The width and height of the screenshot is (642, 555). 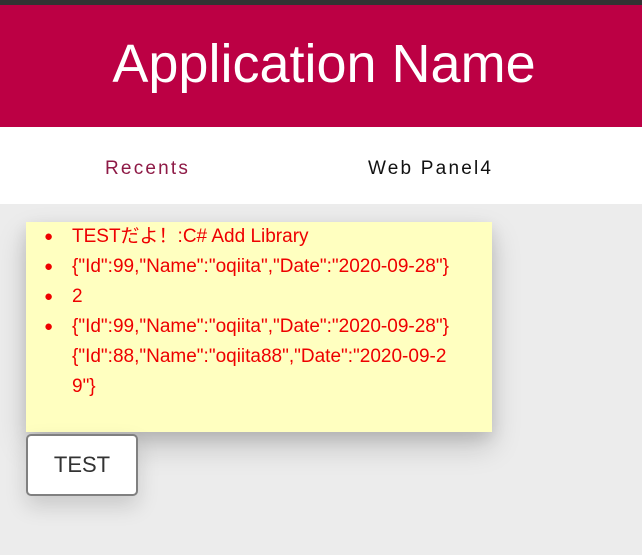 I want to click on list-item: ● 2, so click(x=259, y=297).